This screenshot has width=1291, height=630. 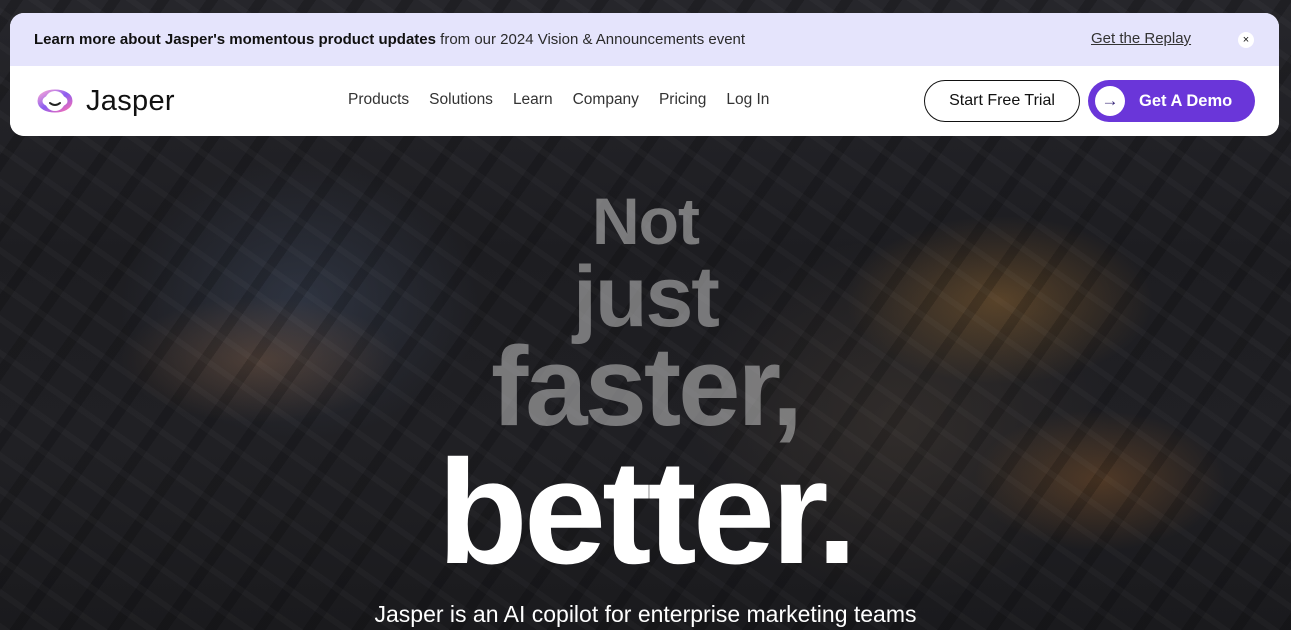 I want to click on nav-item-products: Products, so click(x=378, y=100).